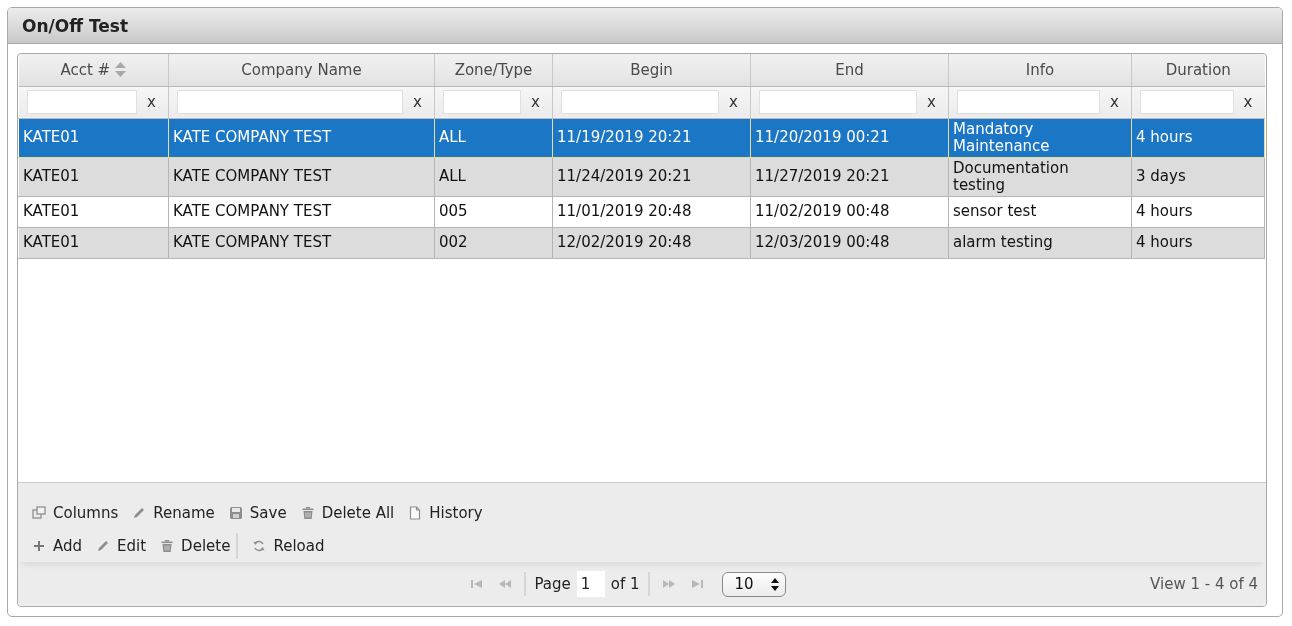 The image size is (1292, 626). Describe the element at coordinates (552, 584) in the screenshot. I see `page-label: Page` at that location.